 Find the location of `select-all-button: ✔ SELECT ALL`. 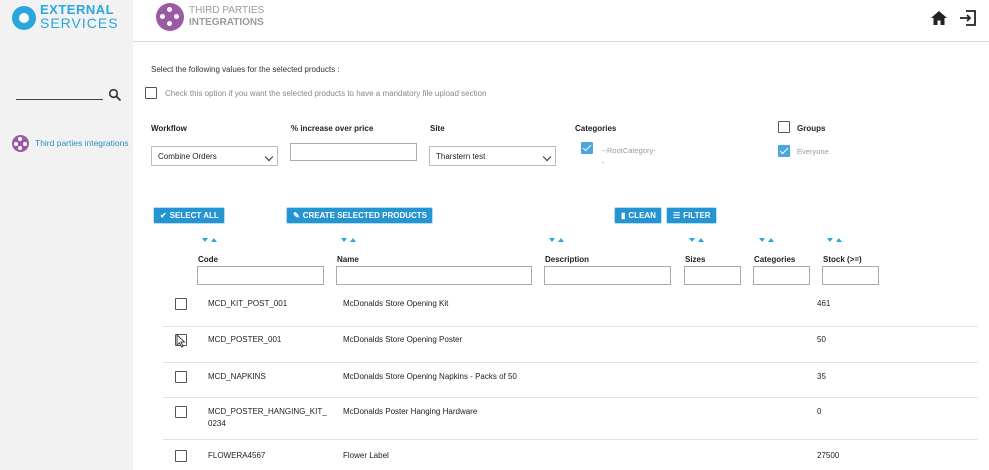

select-all-button: ✔ SELECT ALL is located at coordinates (189, 215).